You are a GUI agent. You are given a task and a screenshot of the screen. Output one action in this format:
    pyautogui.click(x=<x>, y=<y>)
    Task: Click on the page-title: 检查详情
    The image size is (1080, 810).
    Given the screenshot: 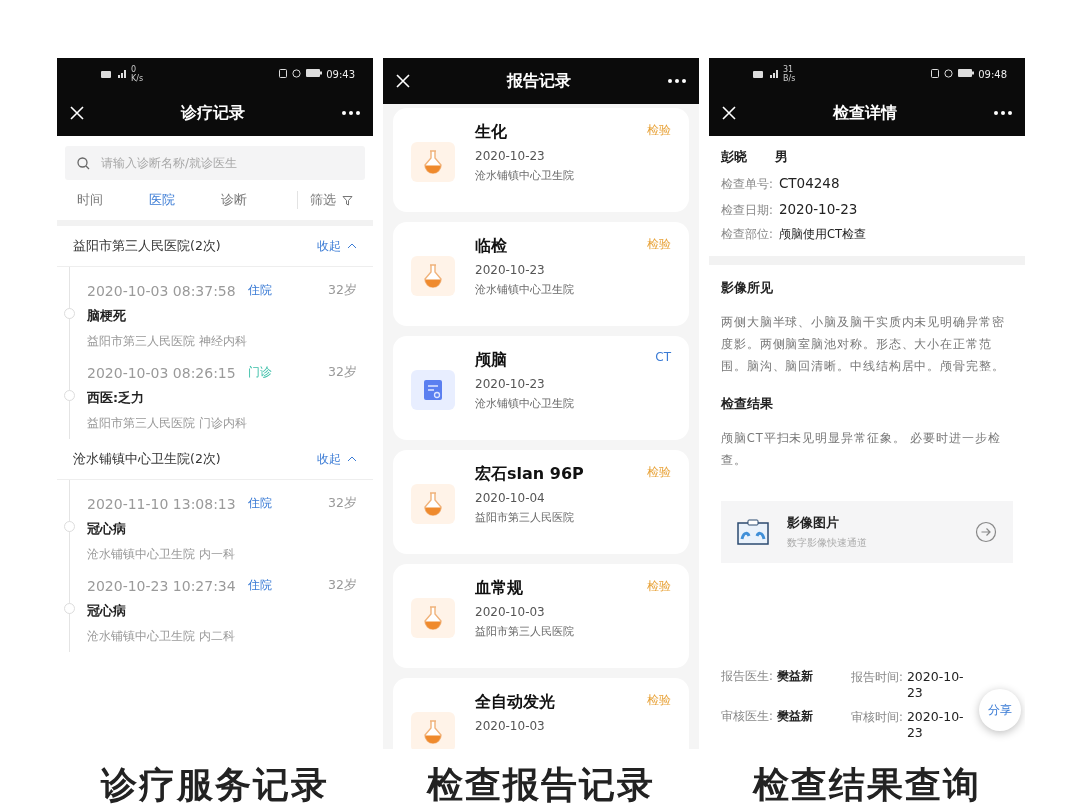 What is the action you would take?
    pyautogui.click(x=865, y=113)
    